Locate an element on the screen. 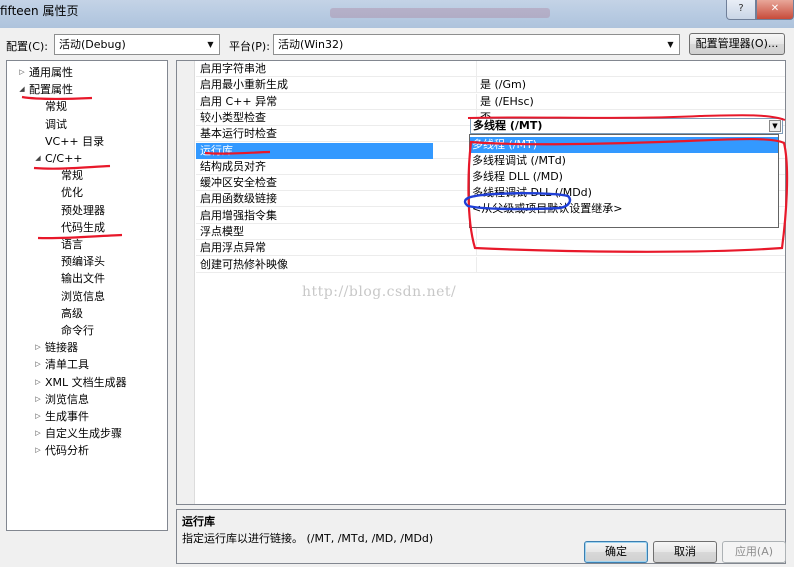 The image size is (794, 567). close-button: ✕ is located at coordinates (775, 10).